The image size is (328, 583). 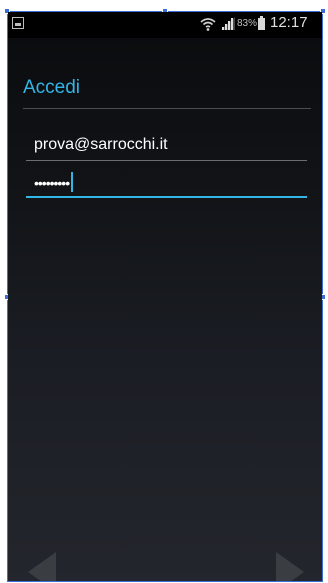 I want to click on chevron-right-icon, so click(x=290, y=566).